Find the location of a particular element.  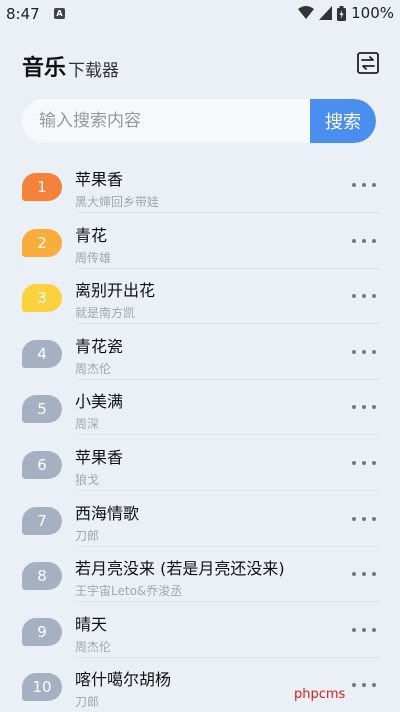

song-row: 10 喀什噶尔胡杨刀郎 is located at coordinates (200, 684).